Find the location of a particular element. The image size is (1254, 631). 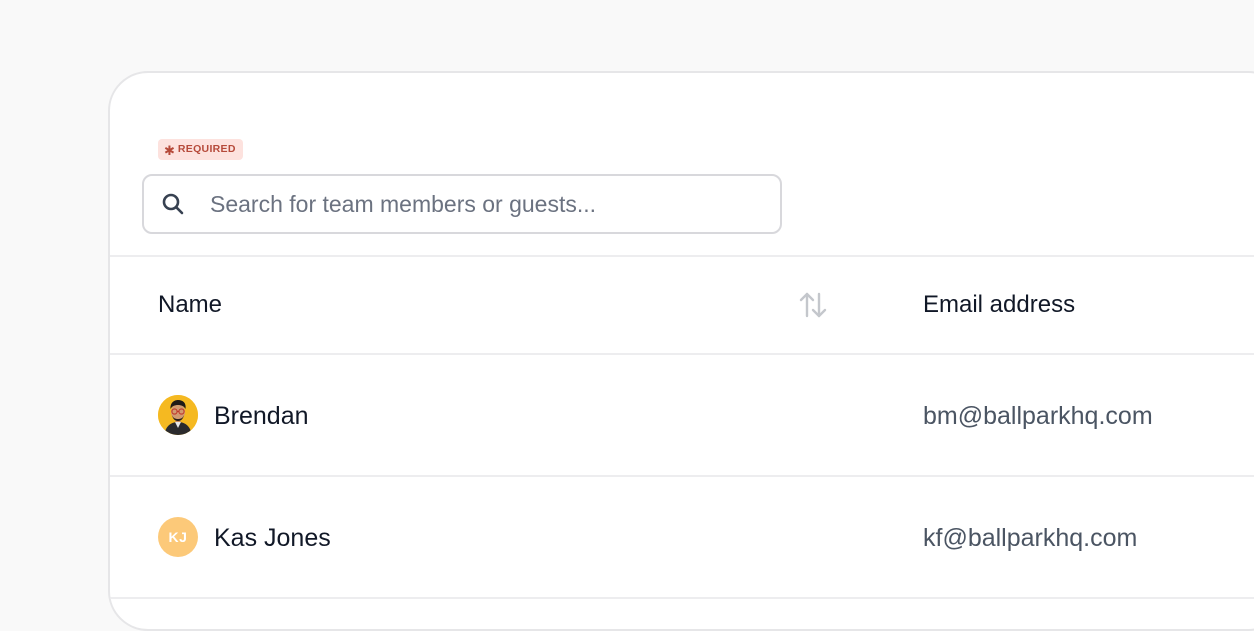

column-header-name: Name is located at coordinates (190, 305).